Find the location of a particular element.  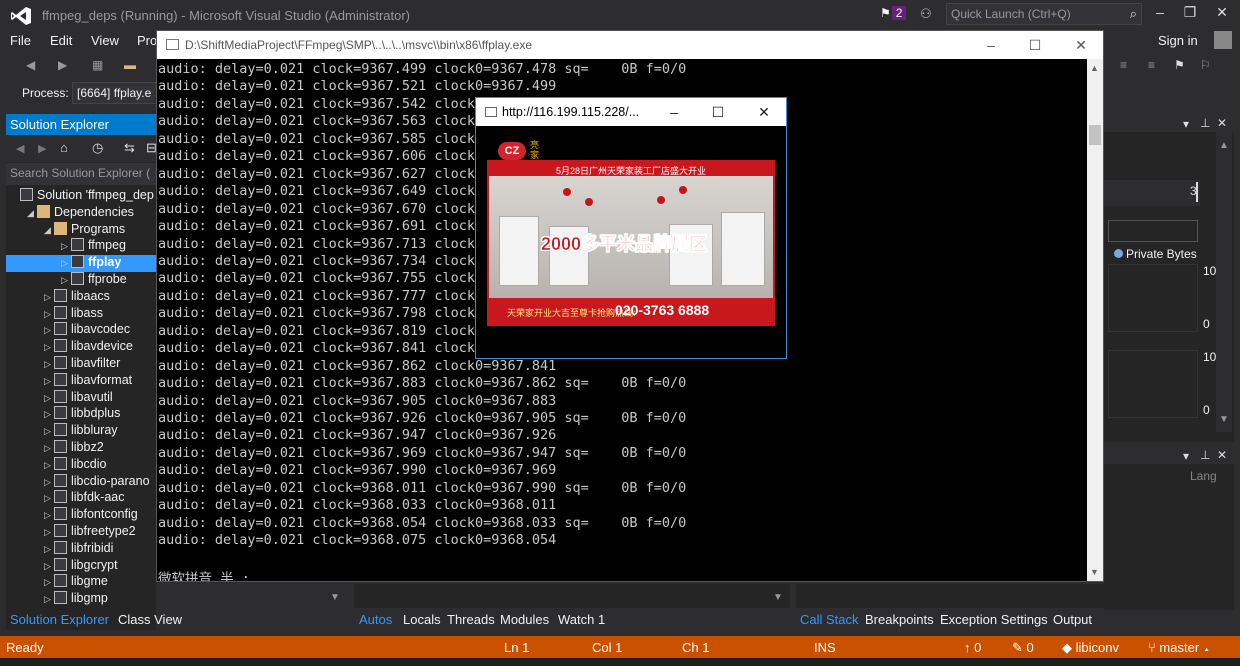

feedback-icon: ⚇ is located at coordinates (926, 14).